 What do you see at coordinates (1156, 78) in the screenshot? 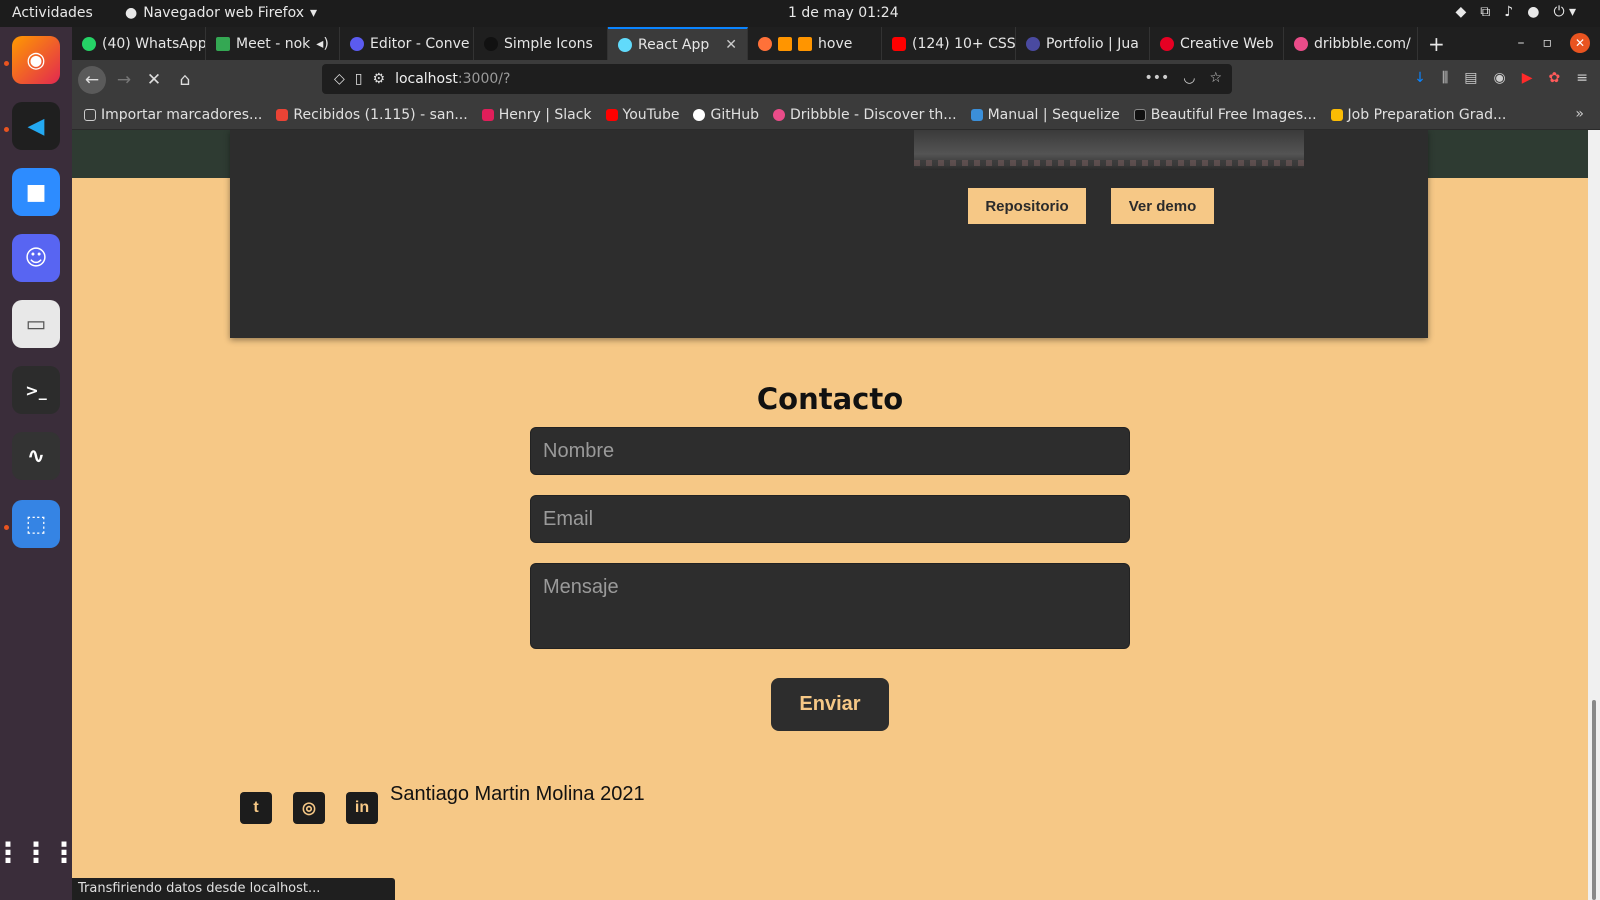
I see `more-icon: •••` at bounding box center [1156, 78].